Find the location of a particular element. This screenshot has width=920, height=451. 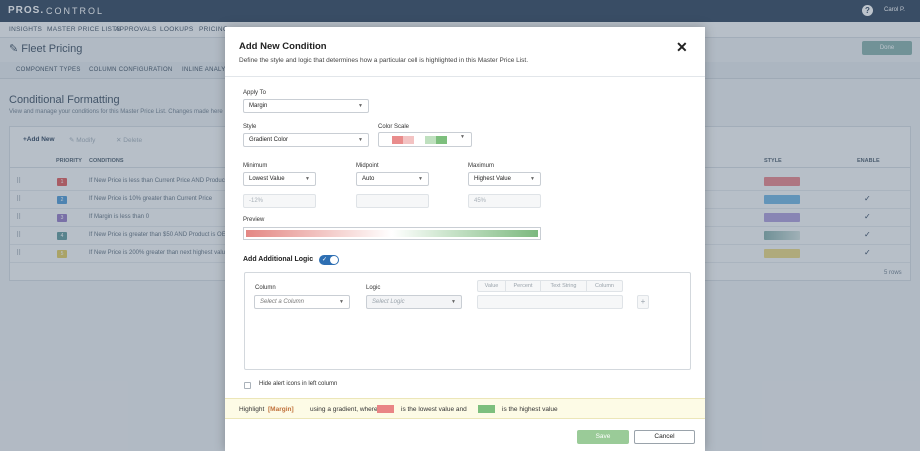

minimum-select: Lowest Value ▼ is located at coordinates (279, 179).